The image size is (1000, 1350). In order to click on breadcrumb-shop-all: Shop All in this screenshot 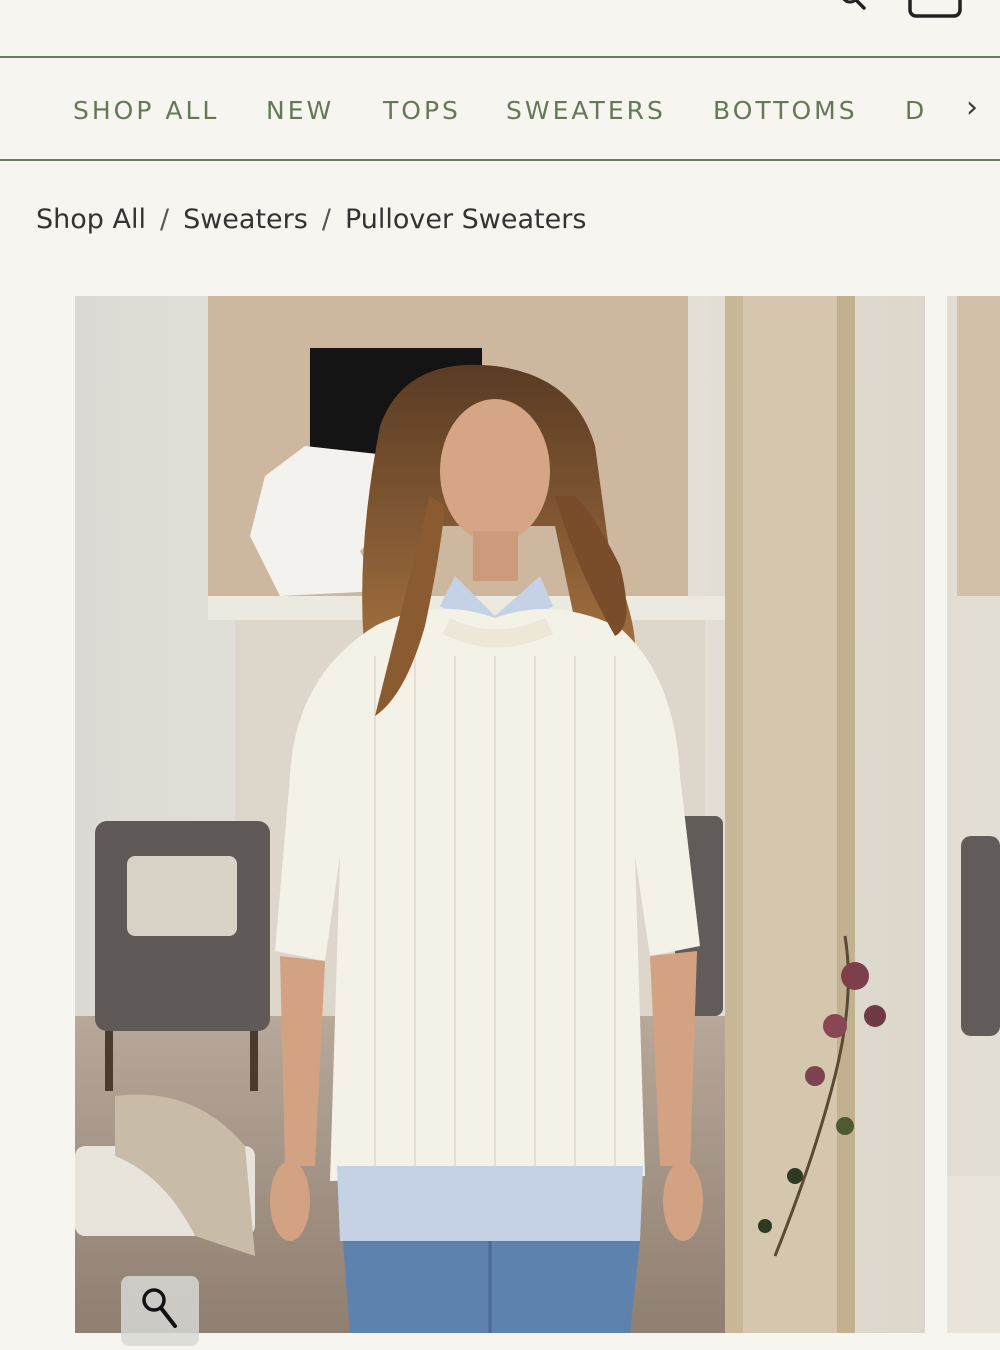, I will do `click(91, 219)`.